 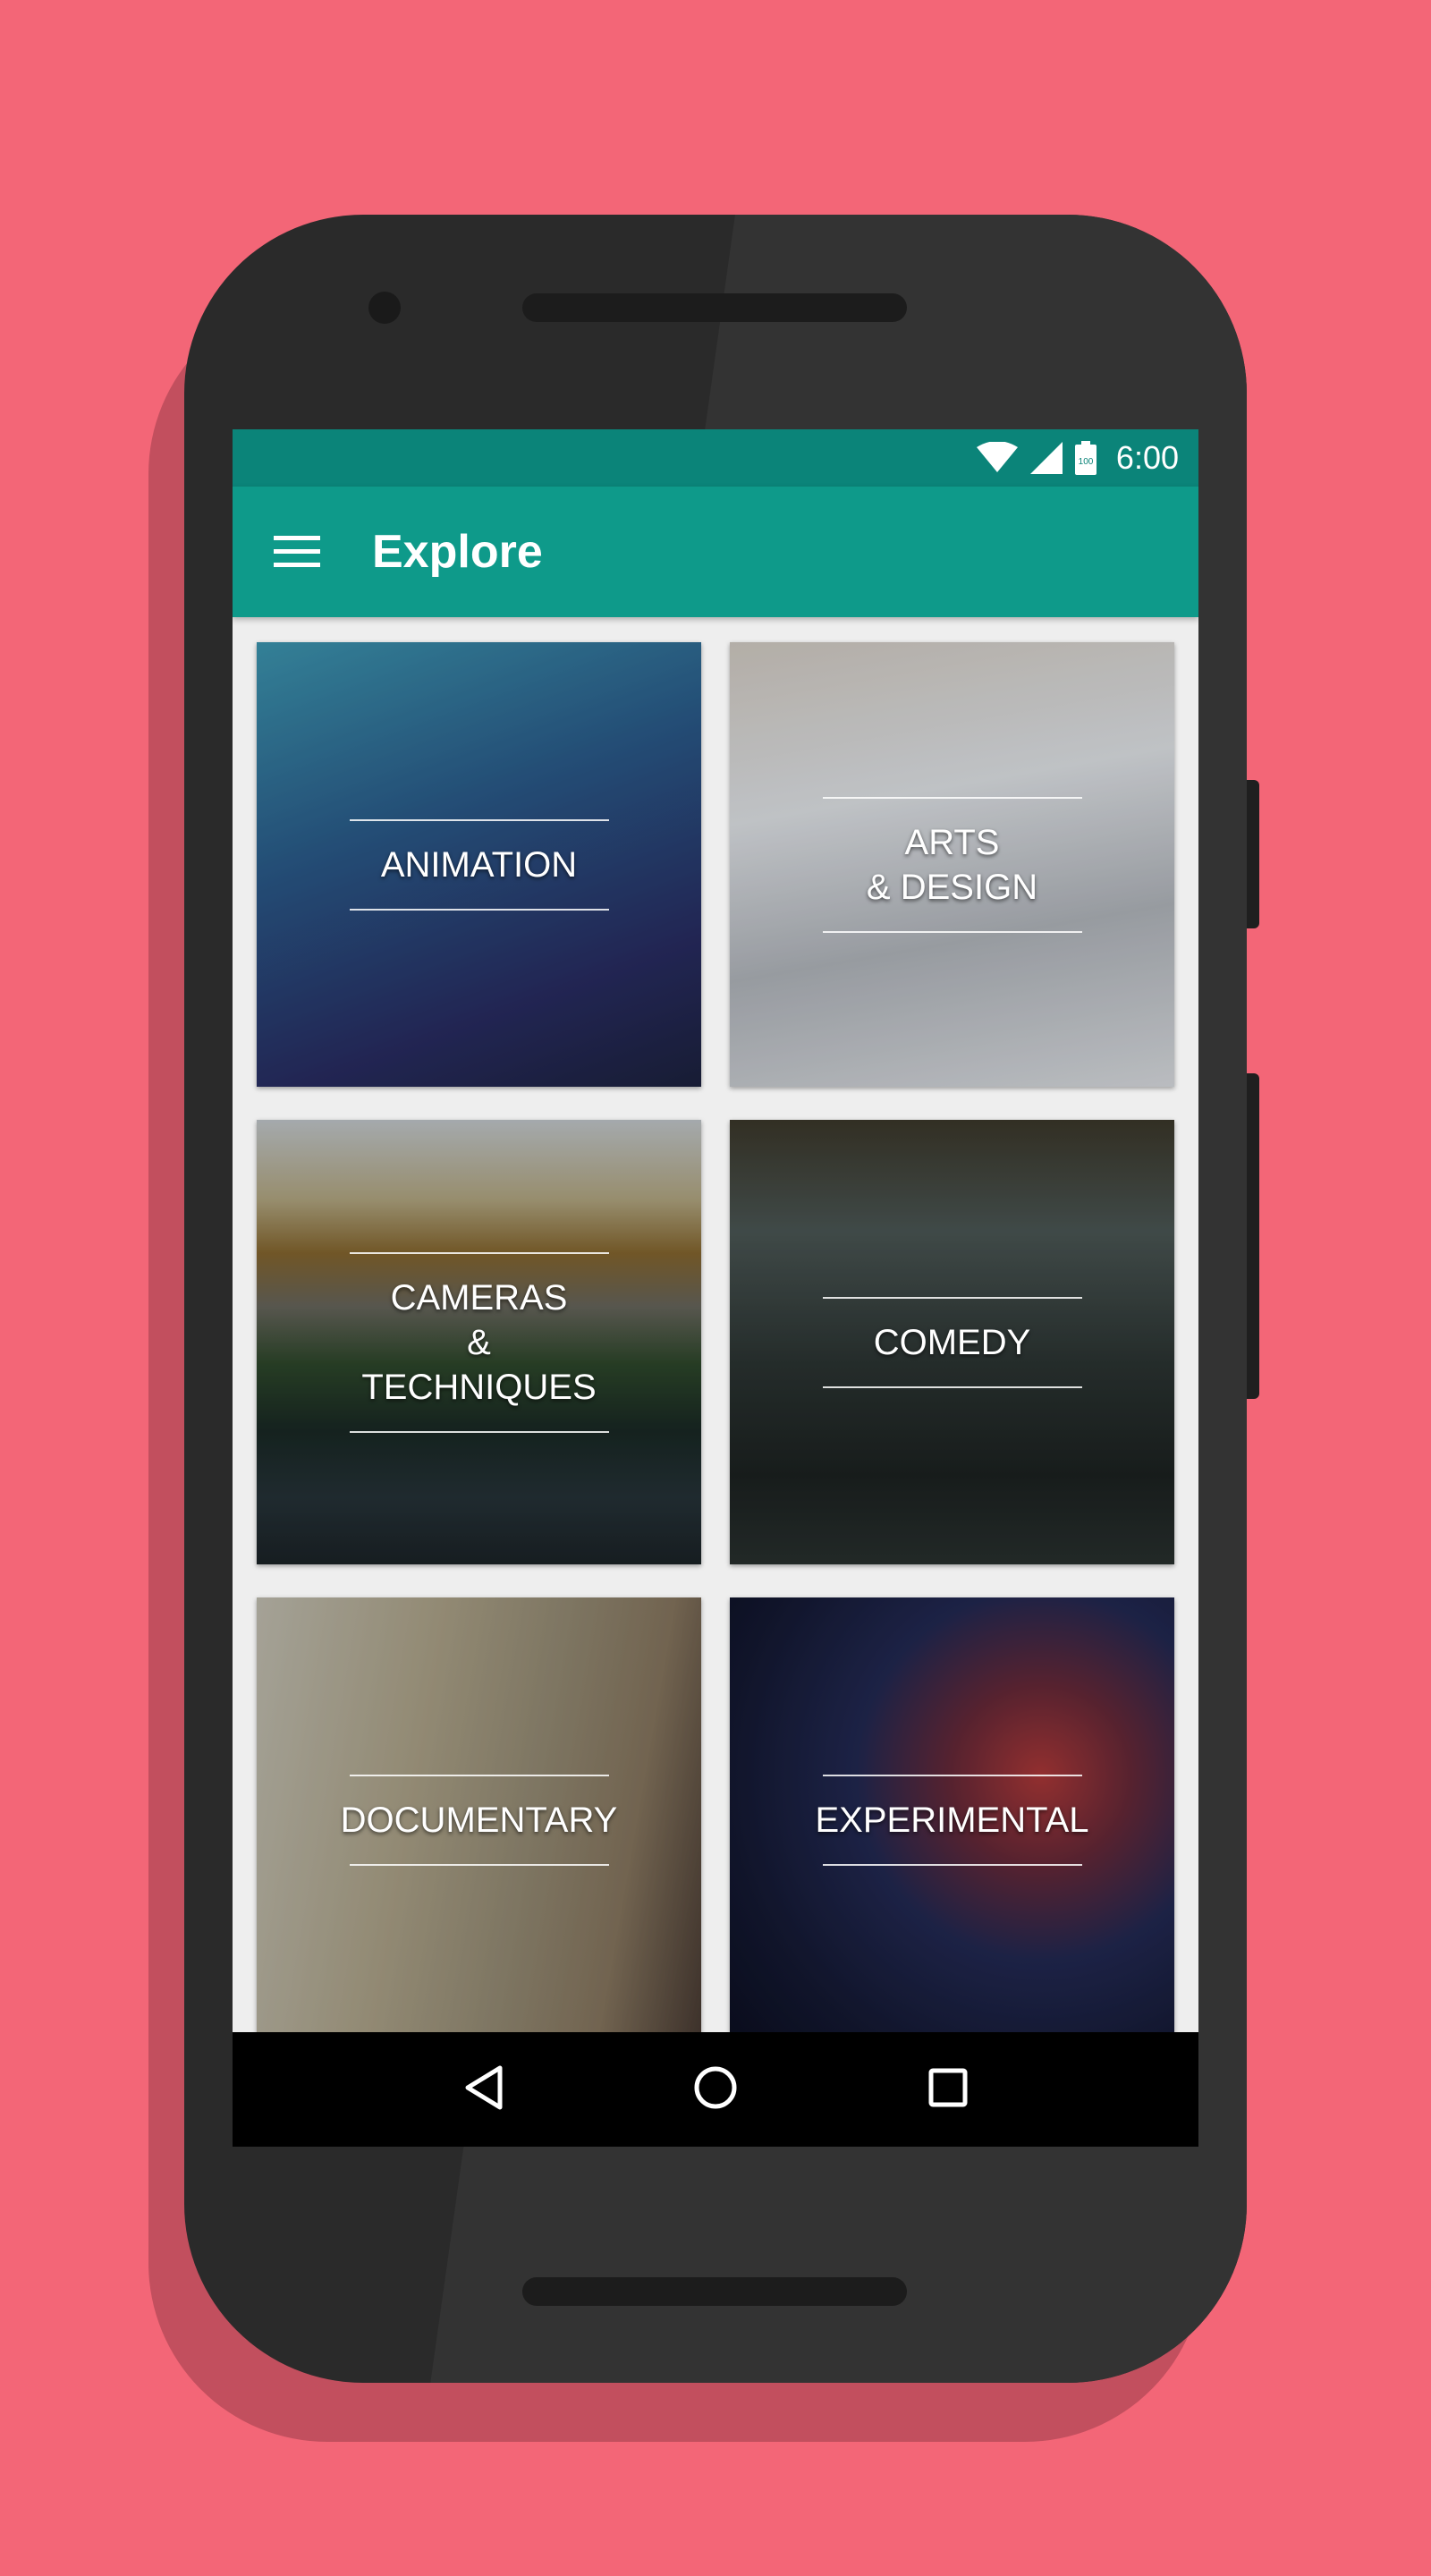 I want to click on tile-label-wrap: COMEDY, so click(x=952, y=1342).